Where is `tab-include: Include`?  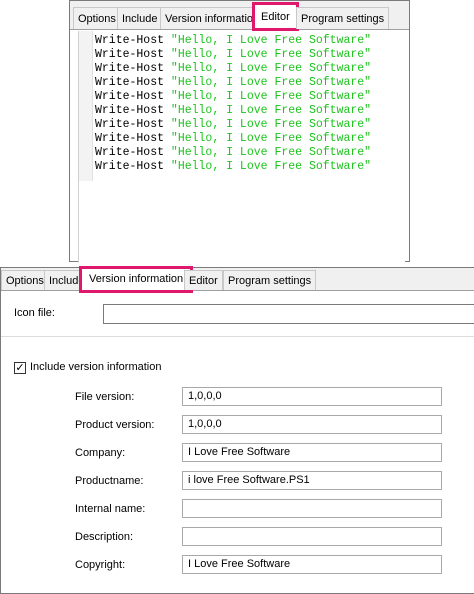
tab-include: Include is located at coordinates (140, 18).